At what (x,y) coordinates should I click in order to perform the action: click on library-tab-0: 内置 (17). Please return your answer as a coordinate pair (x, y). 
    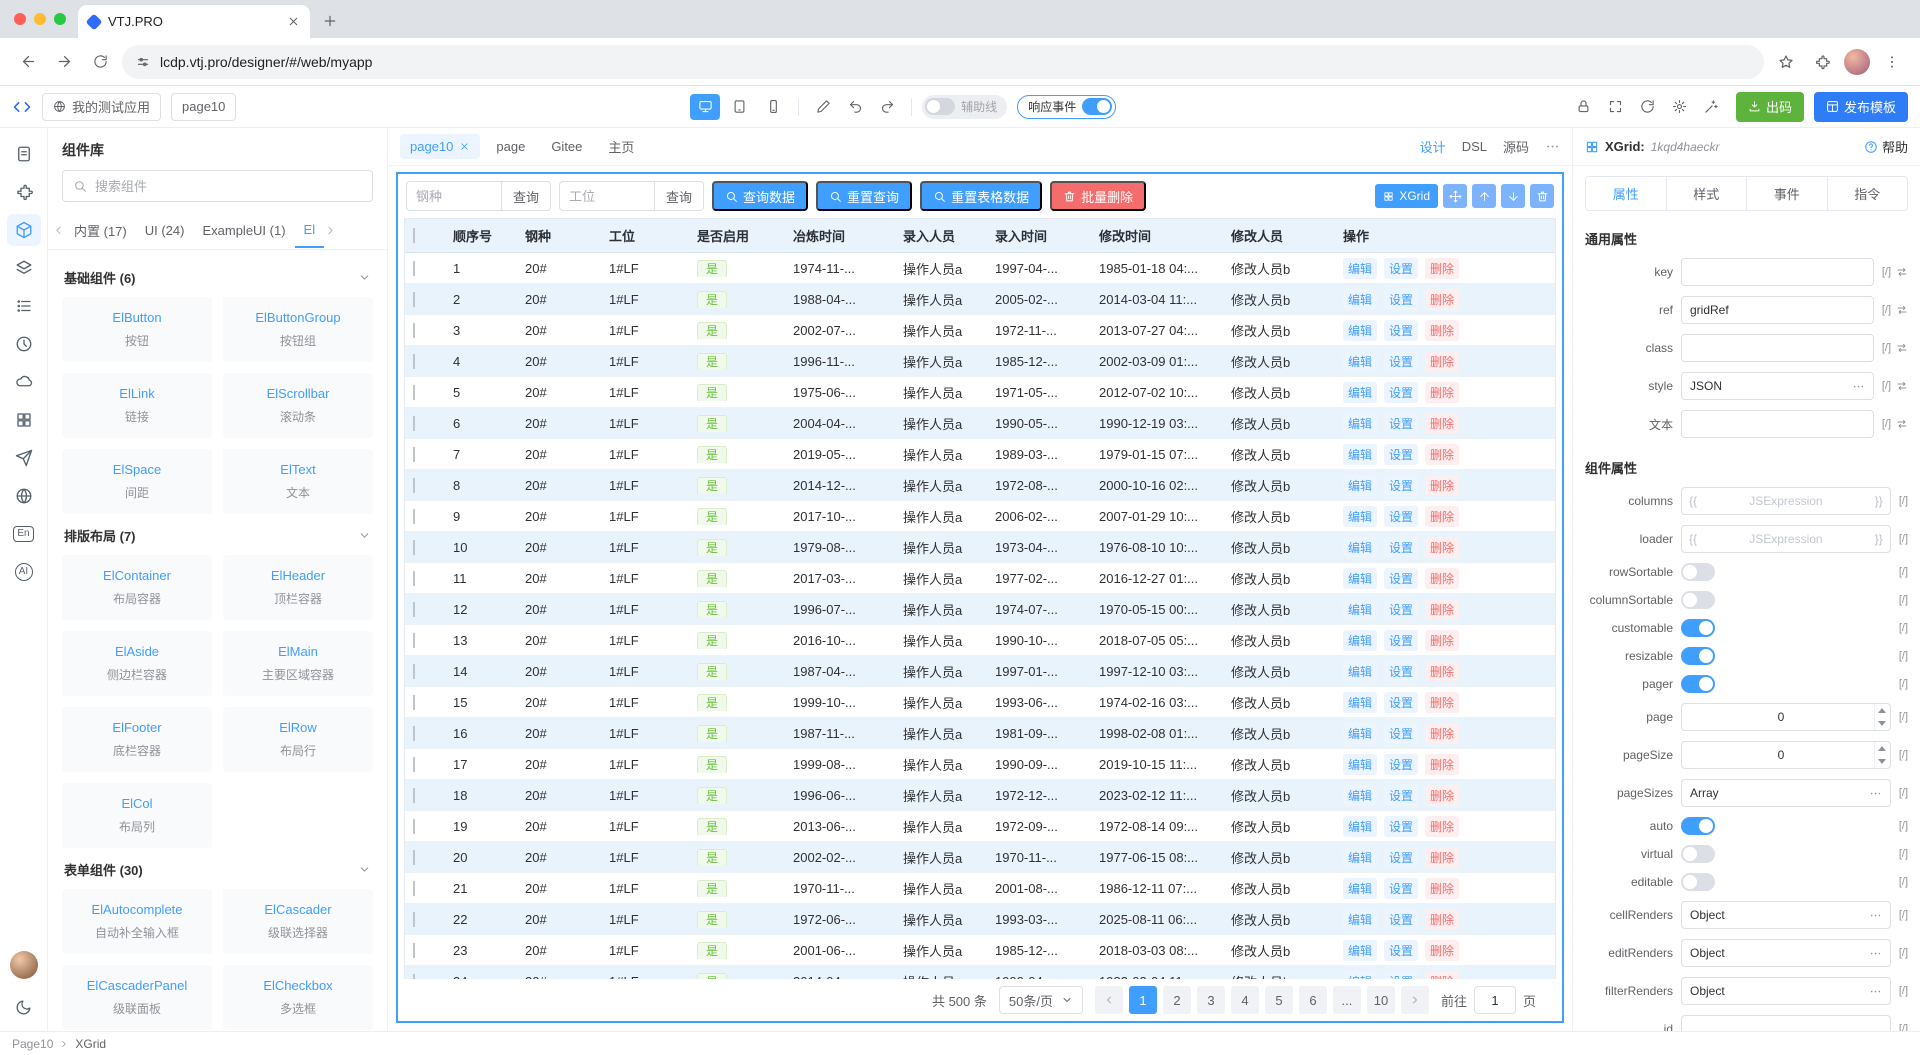
    Looking at the image, I should click on (100, 230).